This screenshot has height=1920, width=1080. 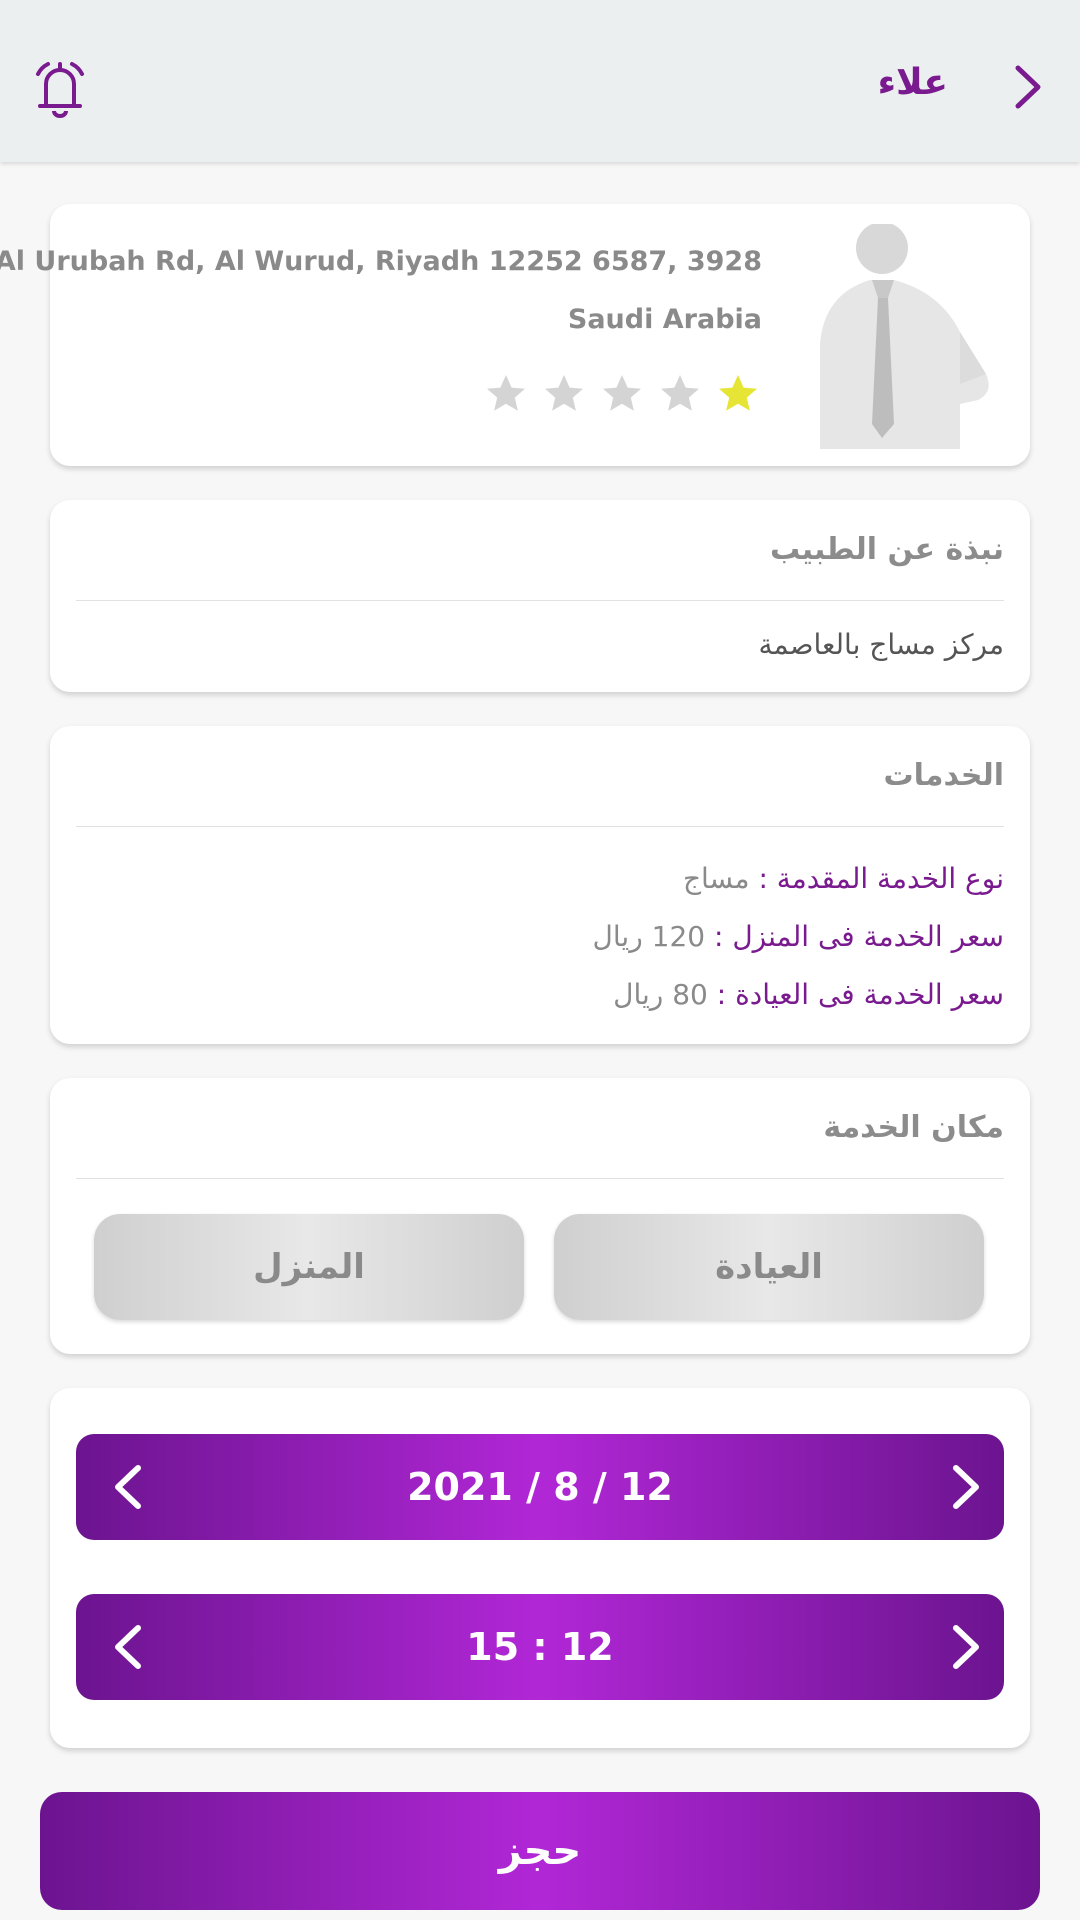 What do you see at coordinates (881, 878) in the screenshot?
I see `service-label: نوع الخدمة المقدمة :` at bounding box center [881, 878].